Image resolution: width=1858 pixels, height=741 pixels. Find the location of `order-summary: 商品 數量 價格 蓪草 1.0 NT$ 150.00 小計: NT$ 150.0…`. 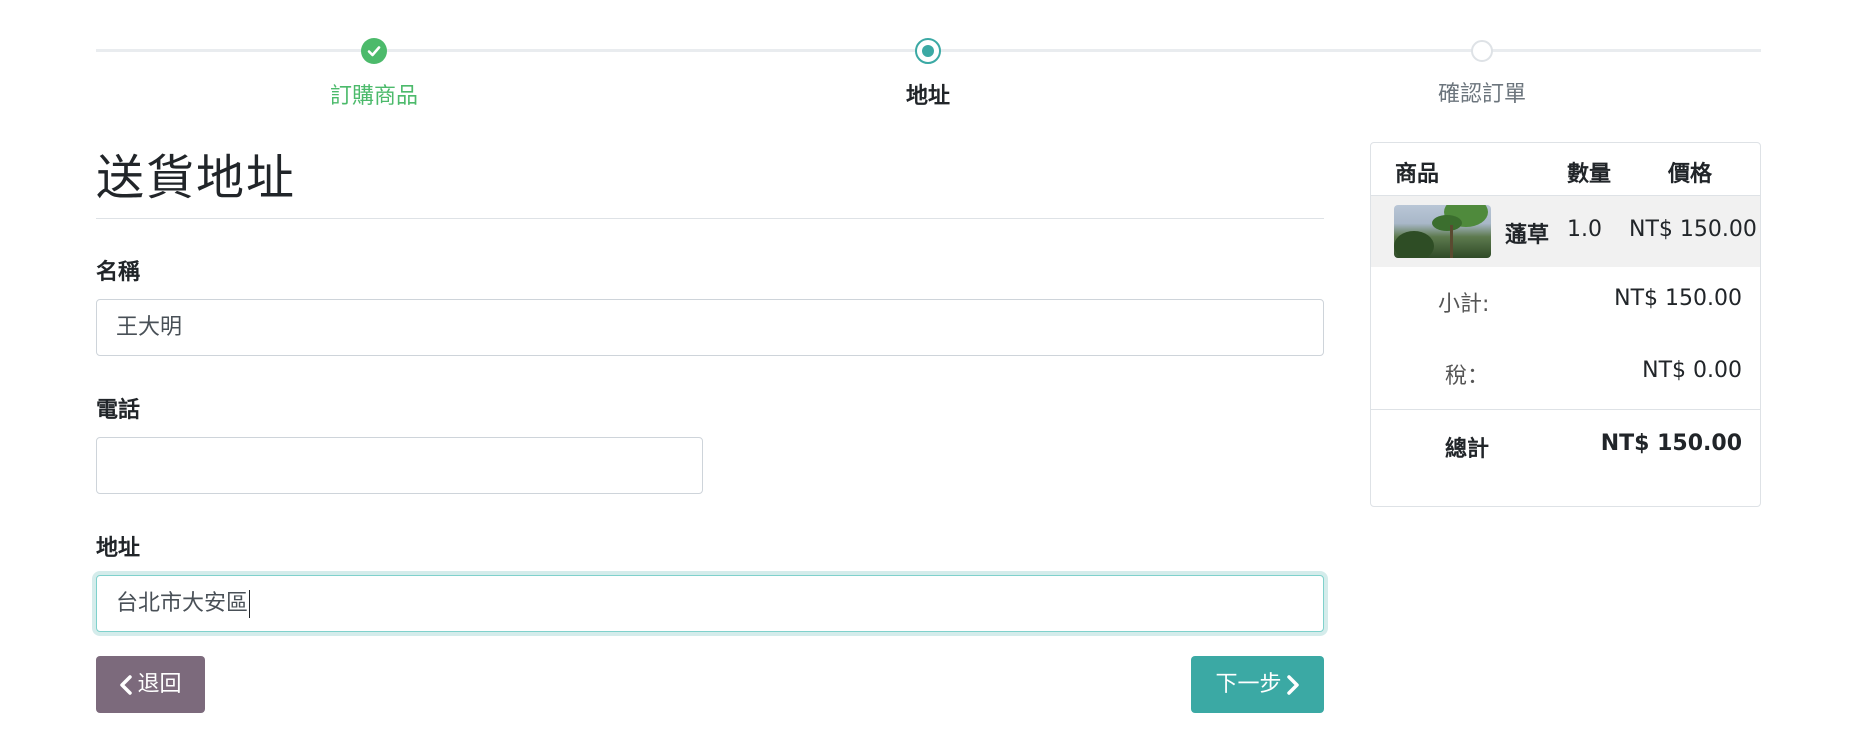

order-summary: 商品 數量 價格 蓪草 1.0 NT$ 150.00 小計: NT$ 150.0… is located at coordinates (1565, 324).